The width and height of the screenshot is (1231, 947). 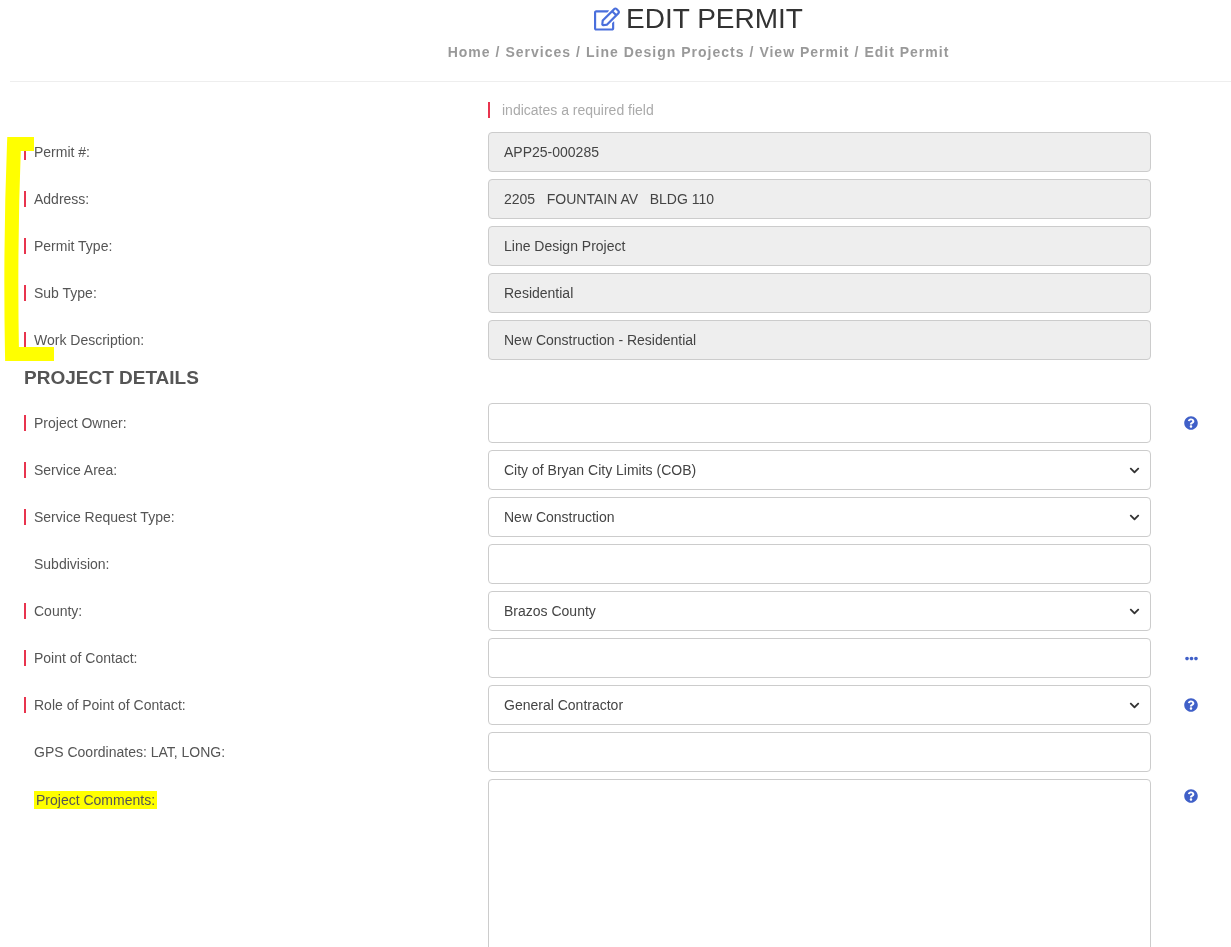 What do you see at coordinates (58, 611) in the screenshot?
I see `field-label: County:` at bounding box center [58, 611].